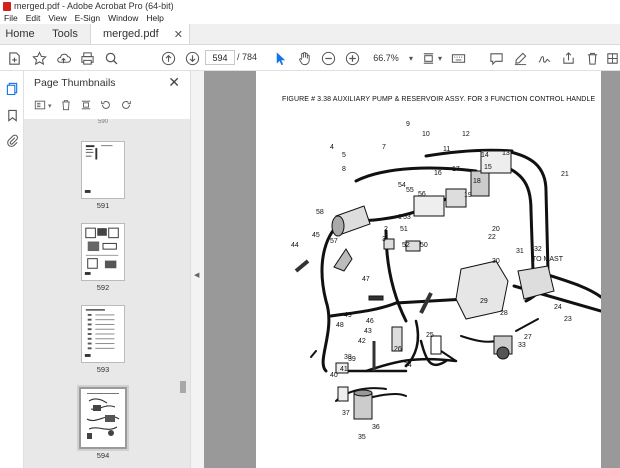 The image size is (620, 468). What do you see at coordinates (50, 106) in the screenshot?
I see `thumbnail-options-chevron-down-icon: ▾` at bounding box center [50, 106].